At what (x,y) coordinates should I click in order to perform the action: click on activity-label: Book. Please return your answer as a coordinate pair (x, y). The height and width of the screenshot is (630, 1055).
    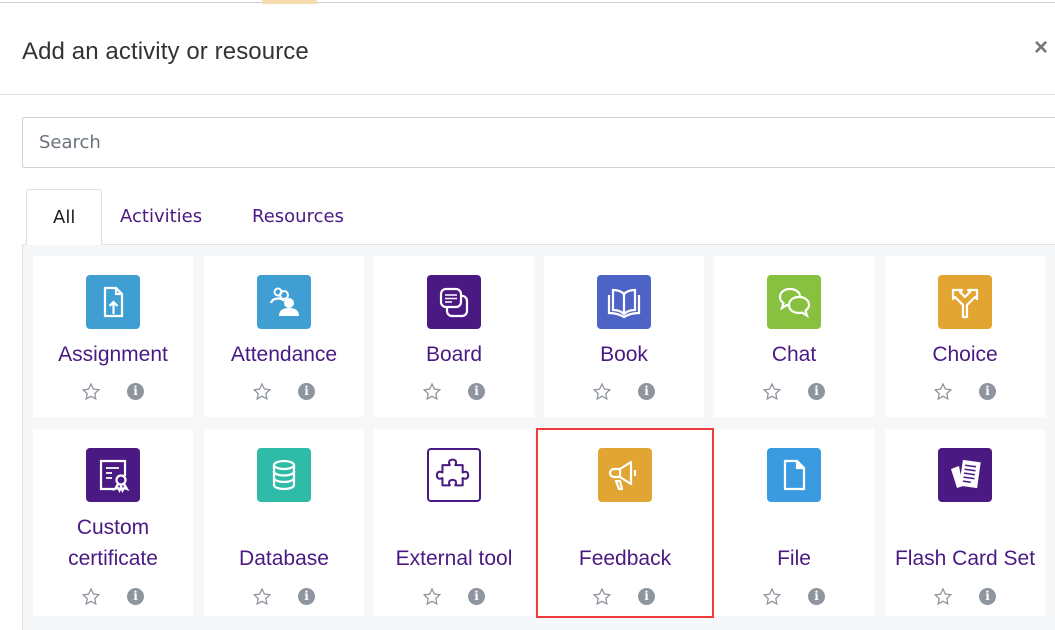
    Looking at the image, I should click on (624, 354).